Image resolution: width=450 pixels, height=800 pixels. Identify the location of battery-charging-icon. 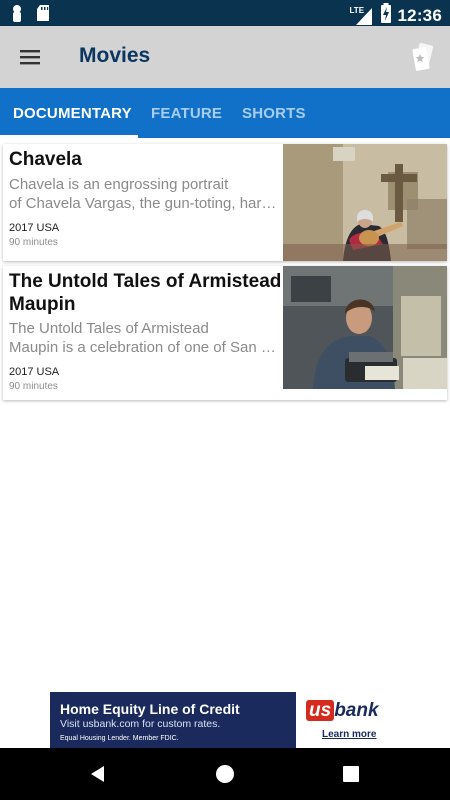
(386, 15).